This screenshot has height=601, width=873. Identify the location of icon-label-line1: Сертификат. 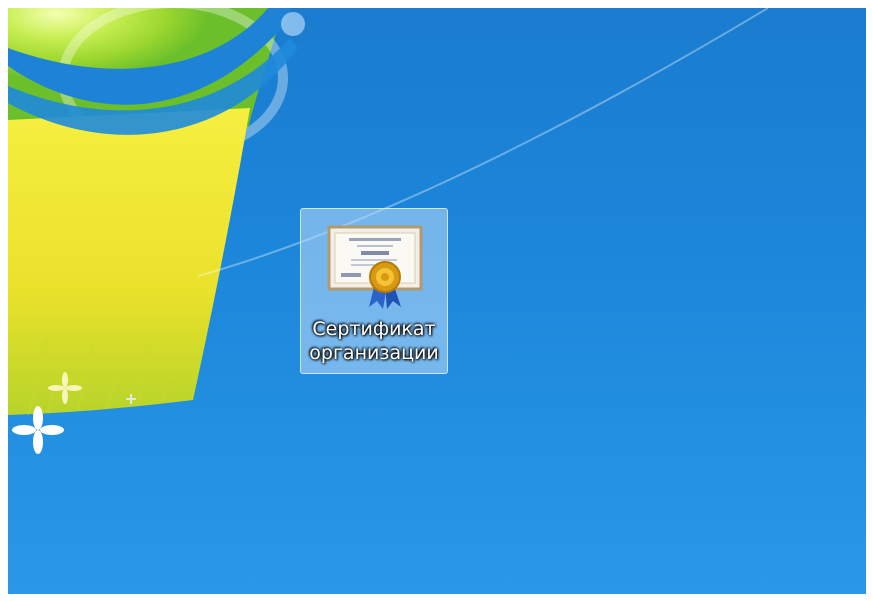
(374, 329).